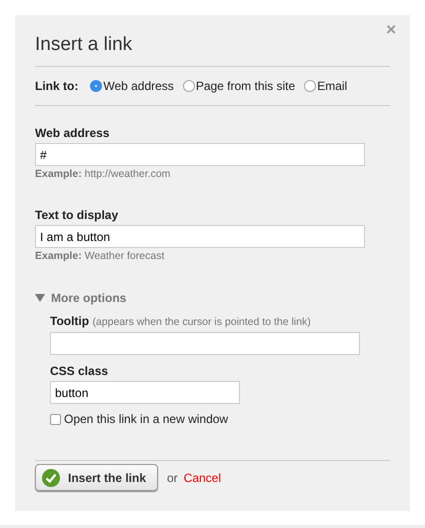 The width and height of the screenshot is (425, 528). What do you see at coordinates (56, 86) in the screenshot?
I see `link-to-label: Link to:` at bounding box center [56, 86].